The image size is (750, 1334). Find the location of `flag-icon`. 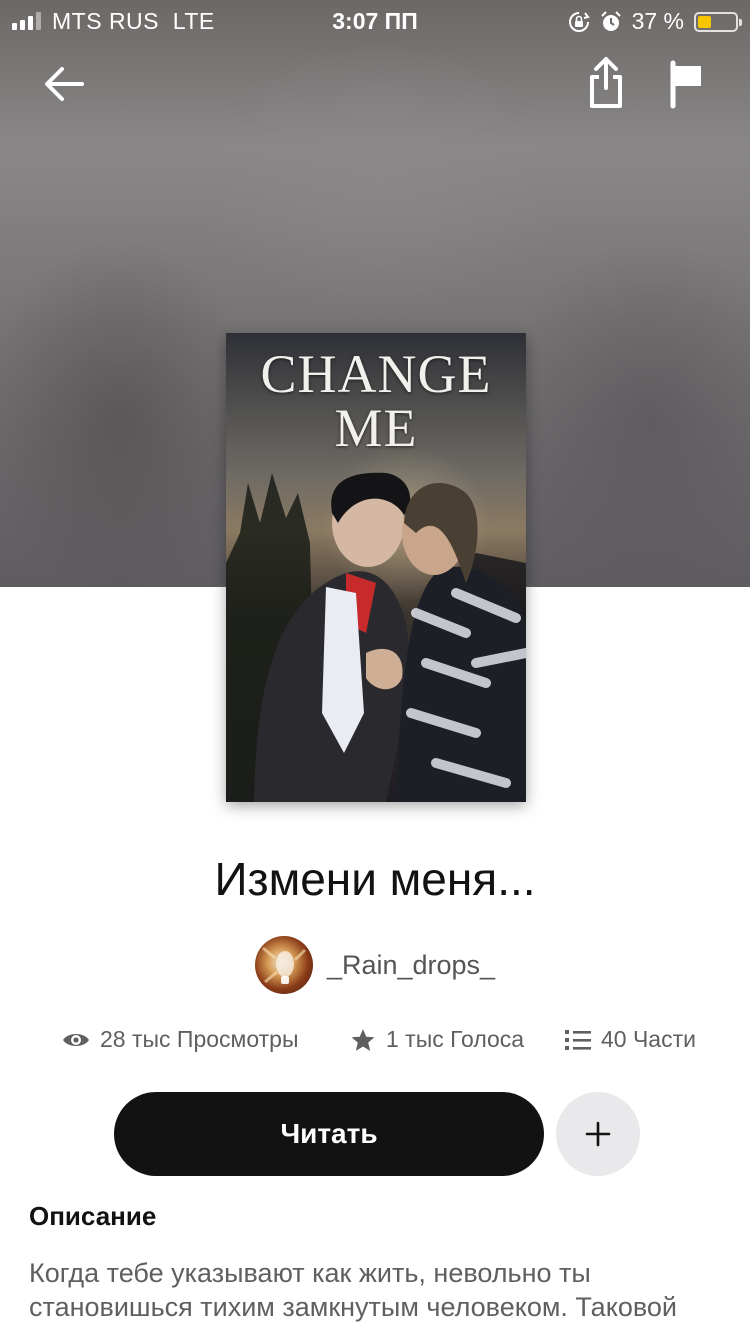

flag-icon is located at coordinates (685, 84).